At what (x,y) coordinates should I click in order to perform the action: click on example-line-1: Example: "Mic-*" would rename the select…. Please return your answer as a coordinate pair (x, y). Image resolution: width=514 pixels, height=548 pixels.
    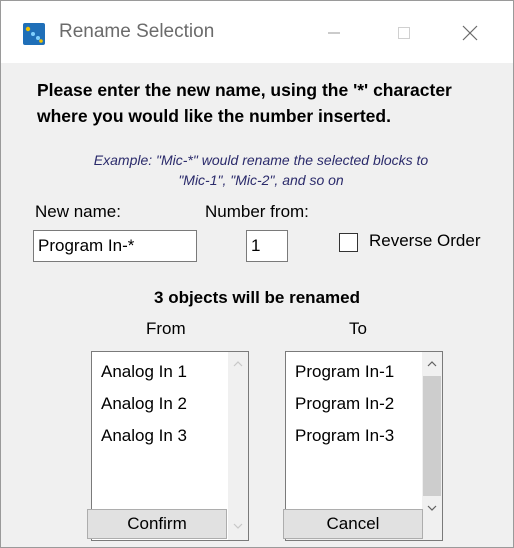
    Looking at the image, I should click on (261, 160).